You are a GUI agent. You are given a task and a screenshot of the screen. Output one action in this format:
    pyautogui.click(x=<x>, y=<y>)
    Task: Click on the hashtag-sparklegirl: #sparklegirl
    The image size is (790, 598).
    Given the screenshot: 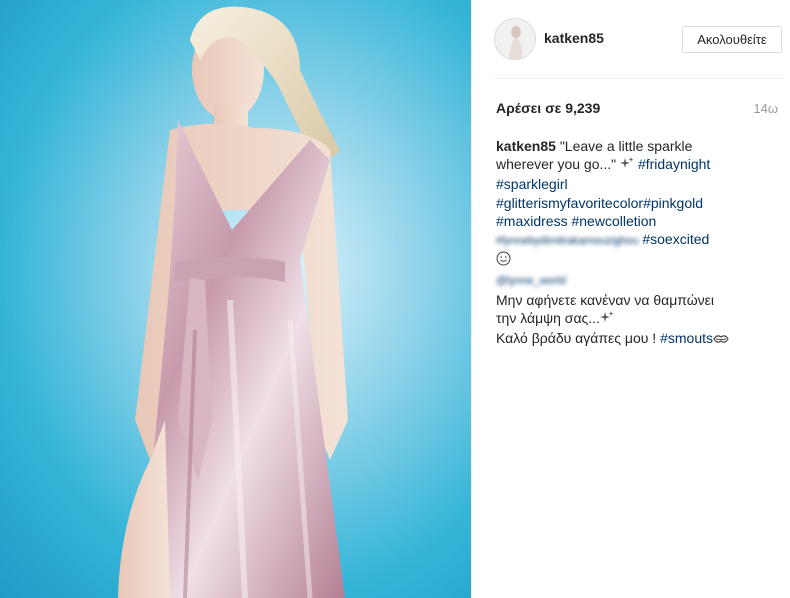 What is the action you would take?
    pyautogui.click(x=532, y=184)
    